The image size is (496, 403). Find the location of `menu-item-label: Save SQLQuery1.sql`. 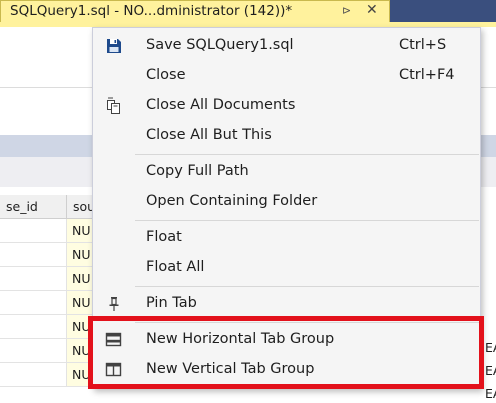

menu-item-label: Save SQLQuery1.sql is located at coordinates (220, 45).